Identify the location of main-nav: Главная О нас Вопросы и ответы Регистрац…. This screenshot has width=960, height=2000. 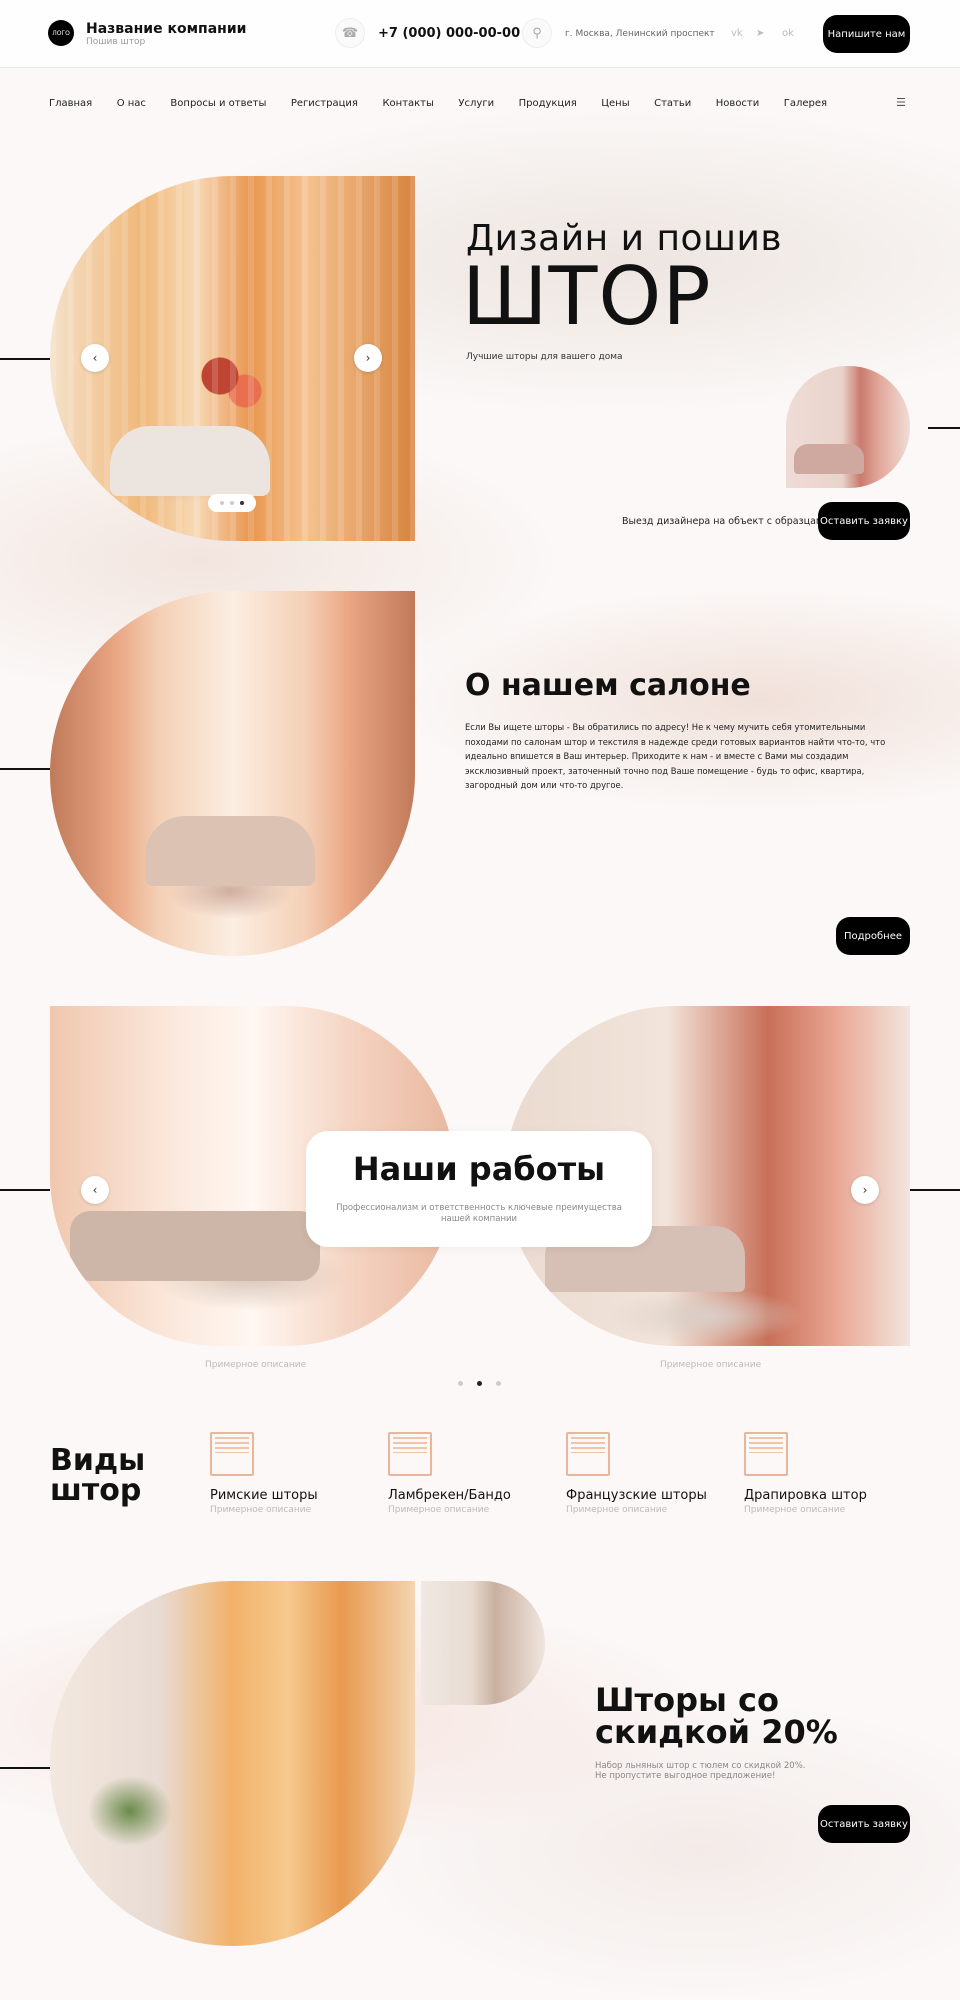
(450, 103).